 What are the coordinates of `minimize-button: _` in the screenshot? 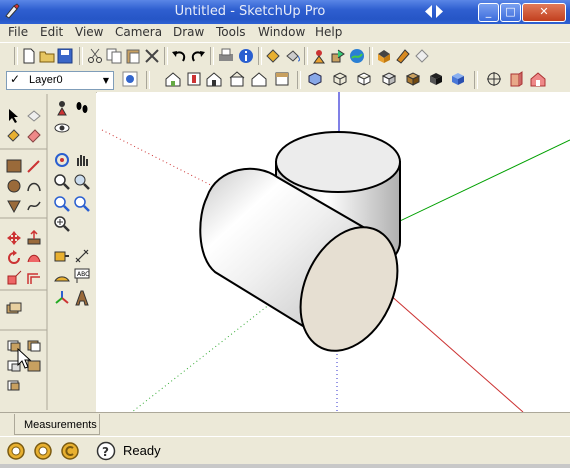 It's located at (488, 12).